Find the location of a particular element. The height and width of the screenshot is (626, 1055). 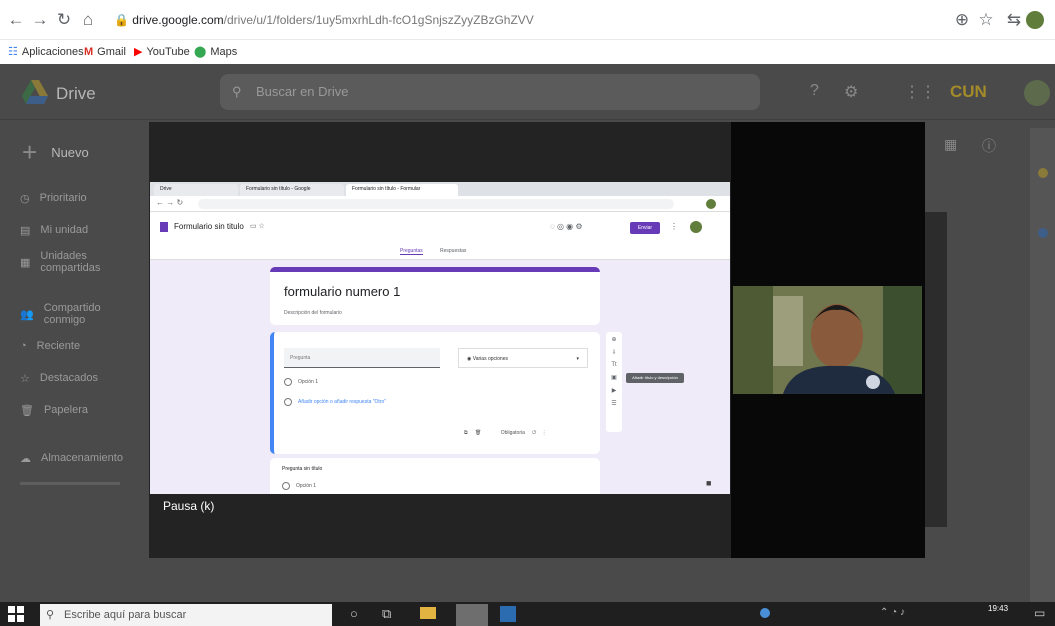

inner-tab: Drive is located at coordinates (196, 190).